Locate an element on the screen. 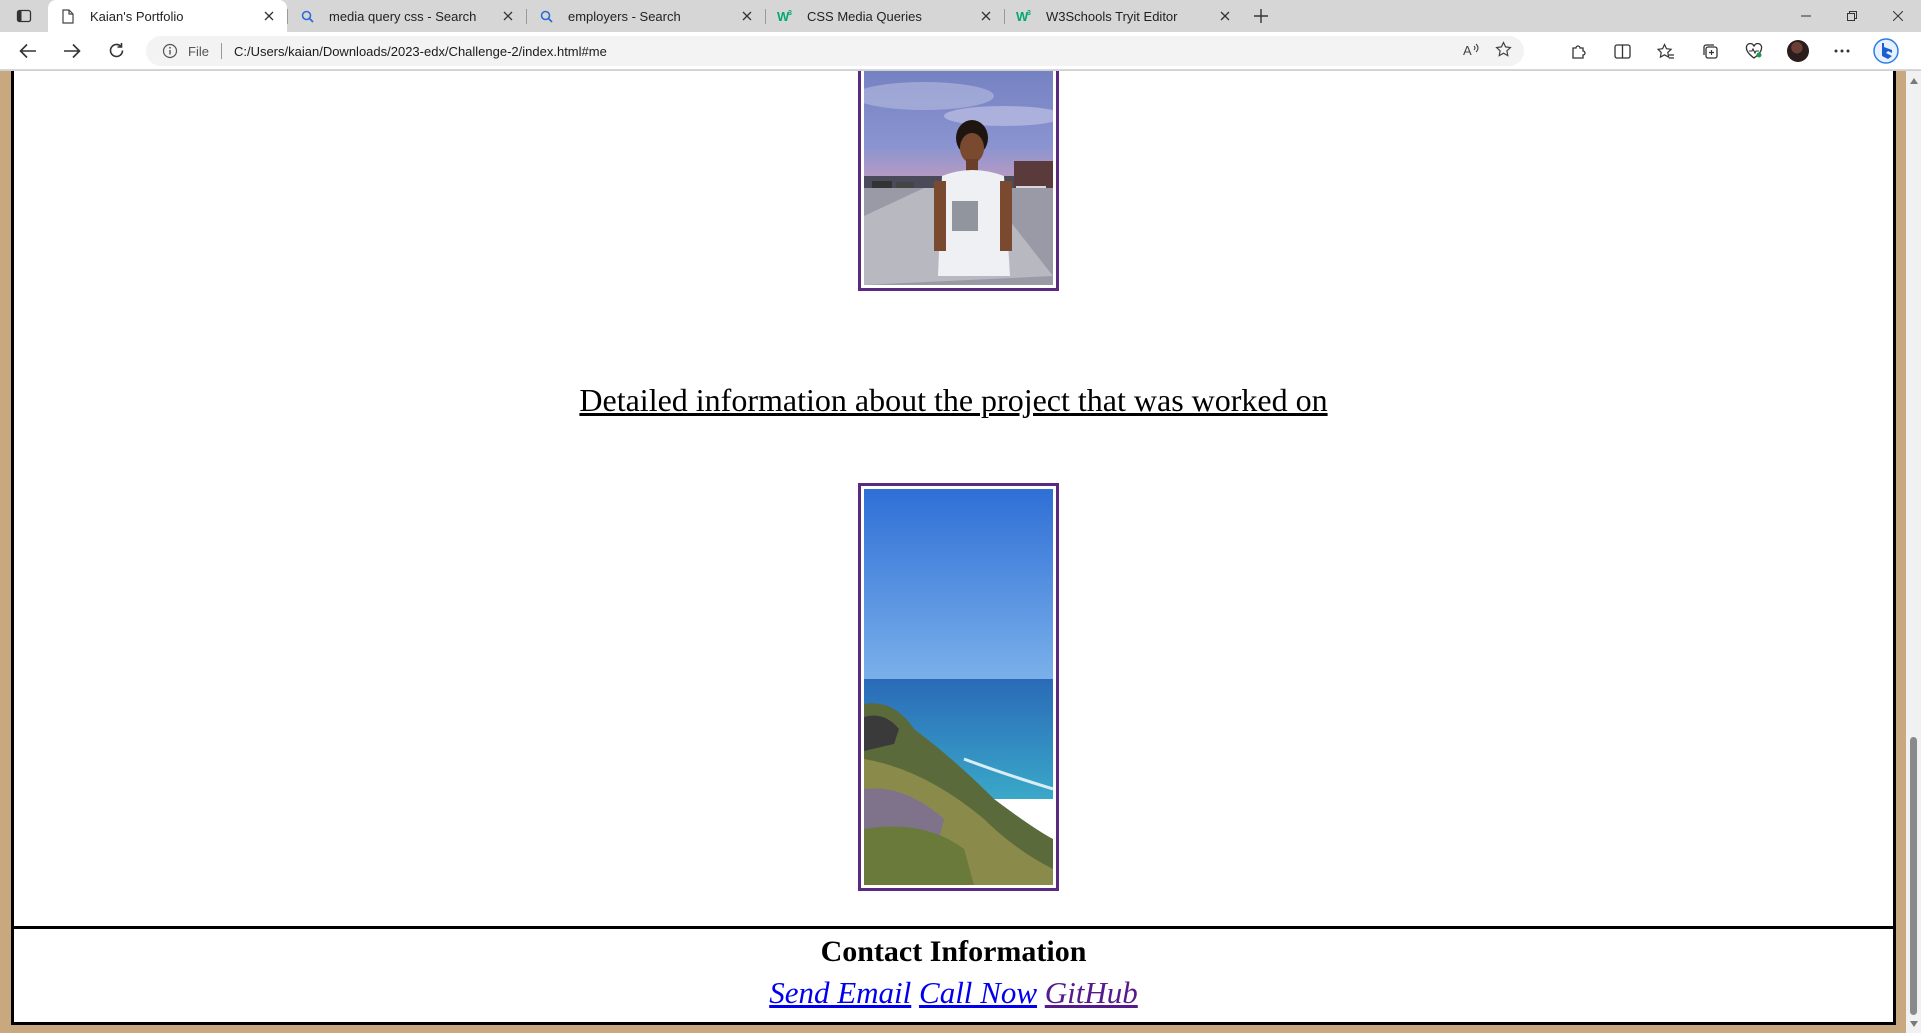 The height and width of the screenshot is (1033, 1921). split-screen-icon is located at coordinates (1622, 51).